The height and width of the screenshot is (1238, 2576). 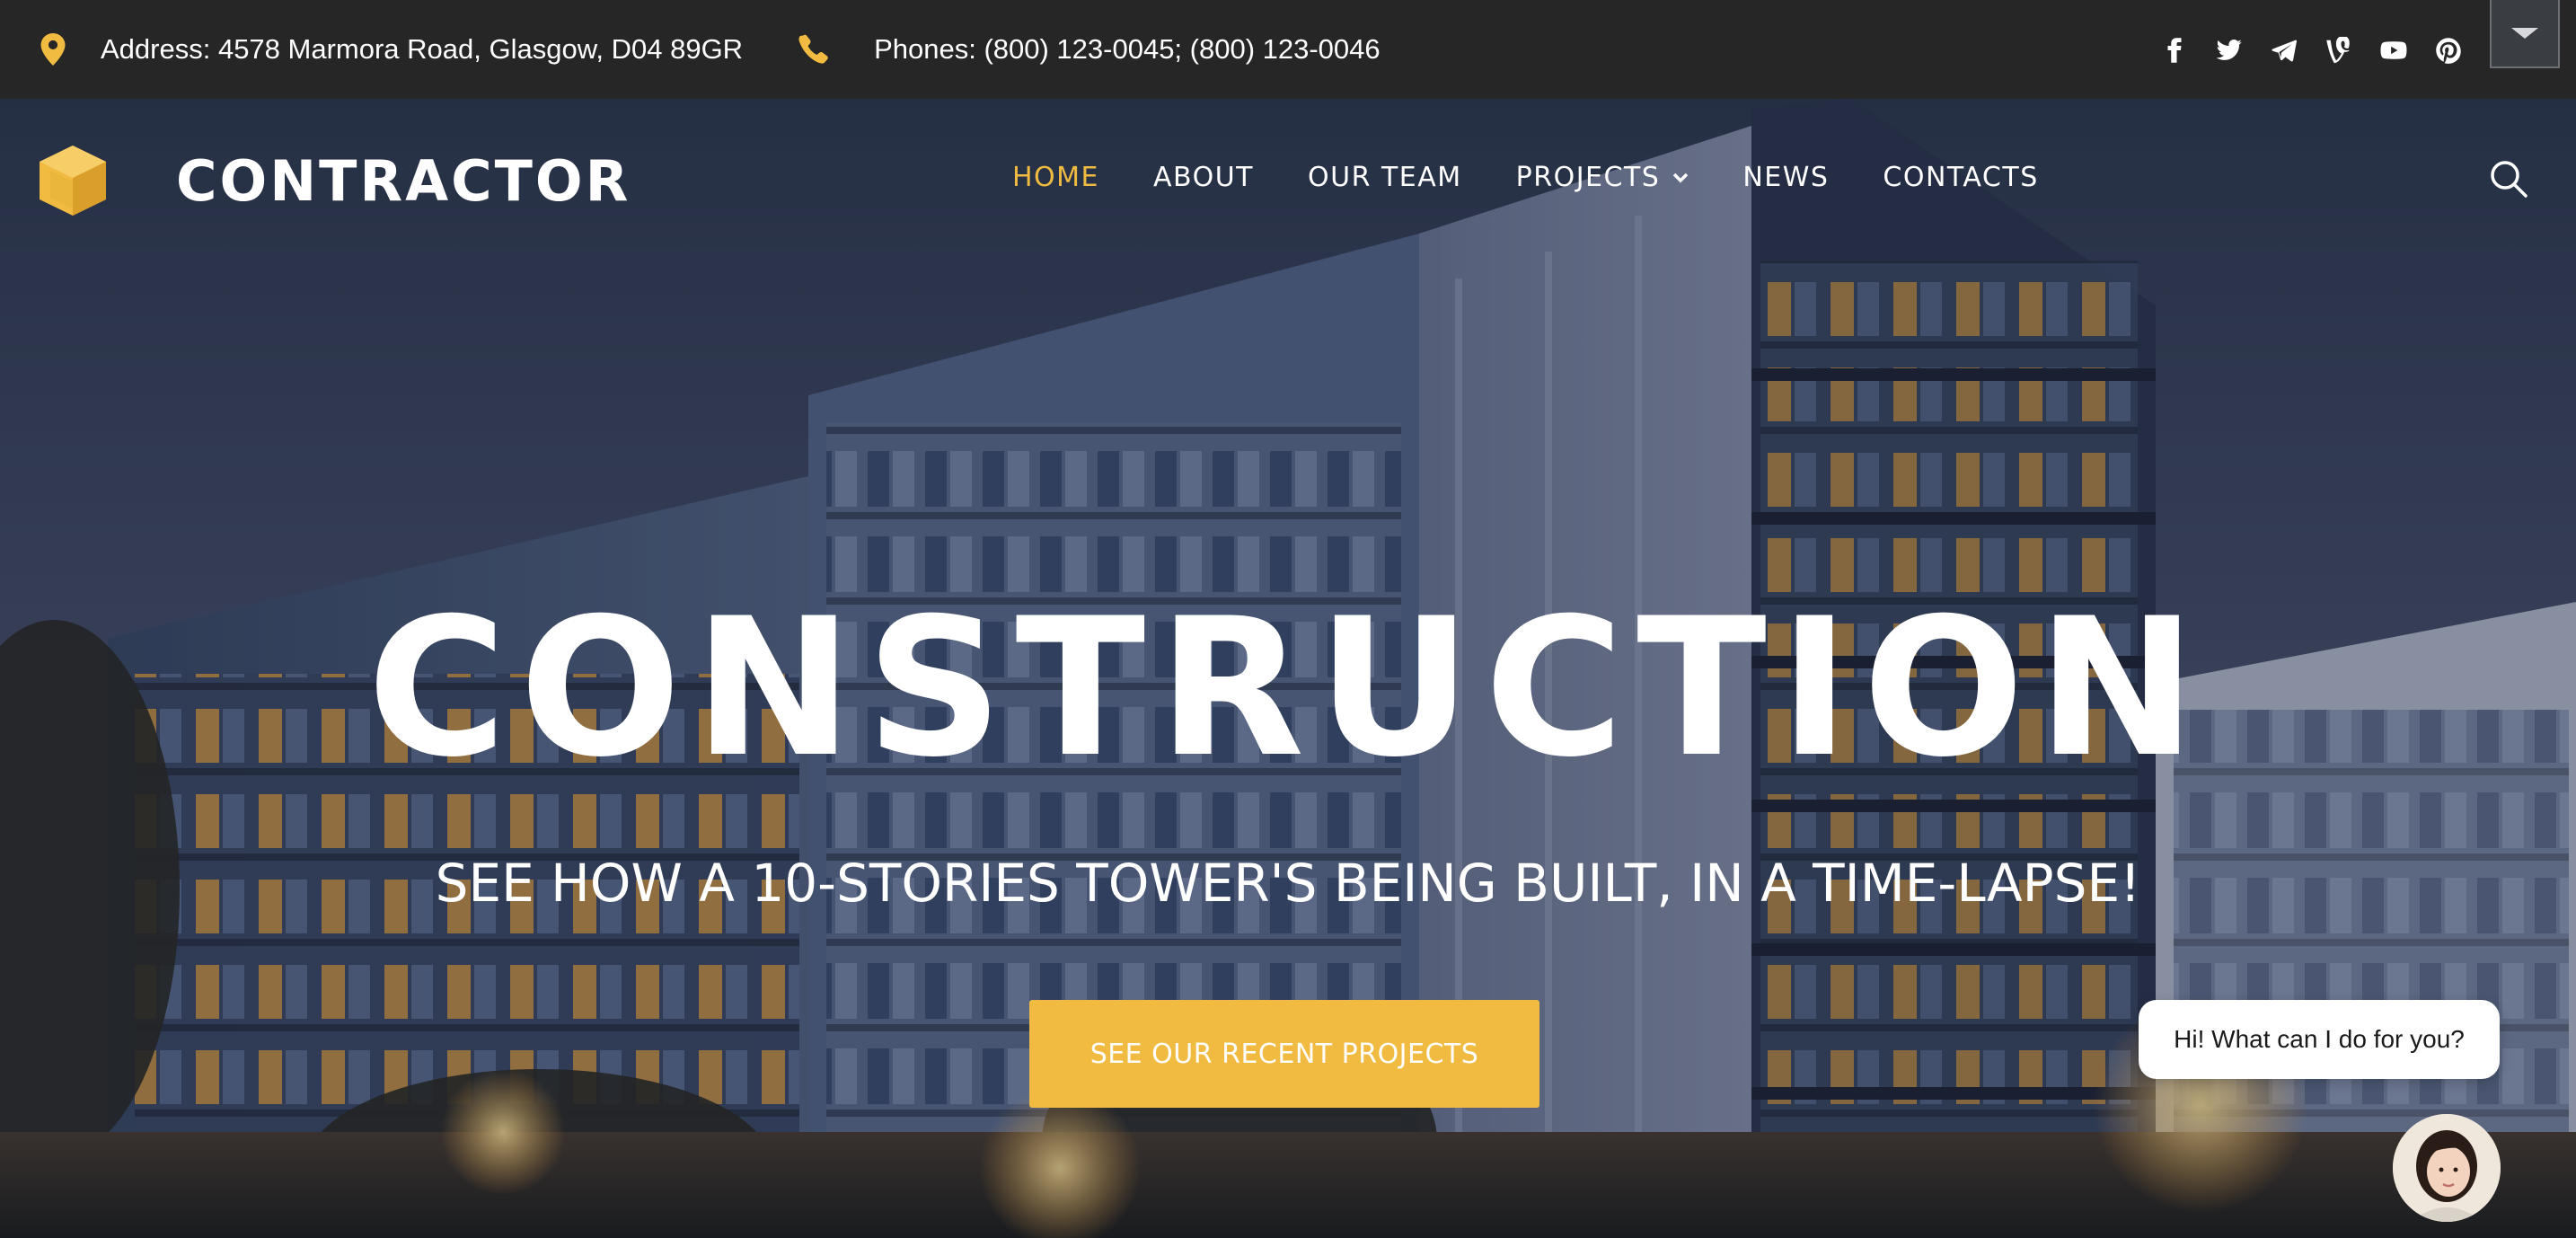 I want to click on nav-news: NEWS, so click(x=1785, y=177).